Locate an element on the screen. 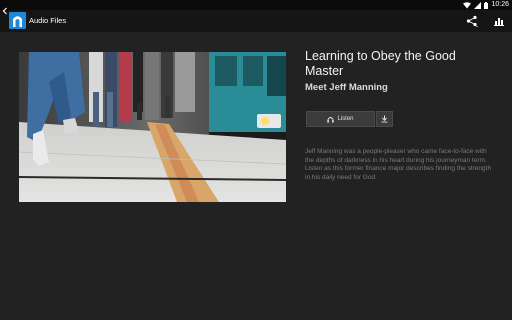 The height and width of the screenshot is (320, 512). wifi-icon is located at coordinates (467, 4).